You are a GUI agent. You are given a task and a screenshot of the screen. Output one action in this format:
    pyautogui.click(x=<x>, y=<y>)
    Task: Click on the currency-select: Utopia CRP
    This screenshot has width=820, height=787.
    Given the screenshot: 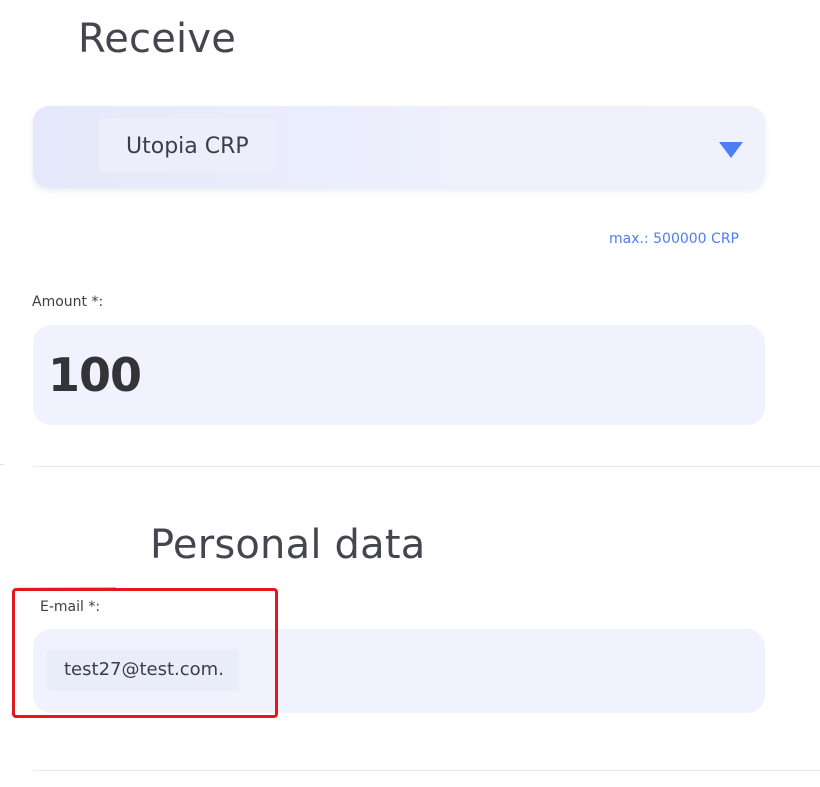 What is the action you would take?
    pyautogui.click(x=399, y=147)
    